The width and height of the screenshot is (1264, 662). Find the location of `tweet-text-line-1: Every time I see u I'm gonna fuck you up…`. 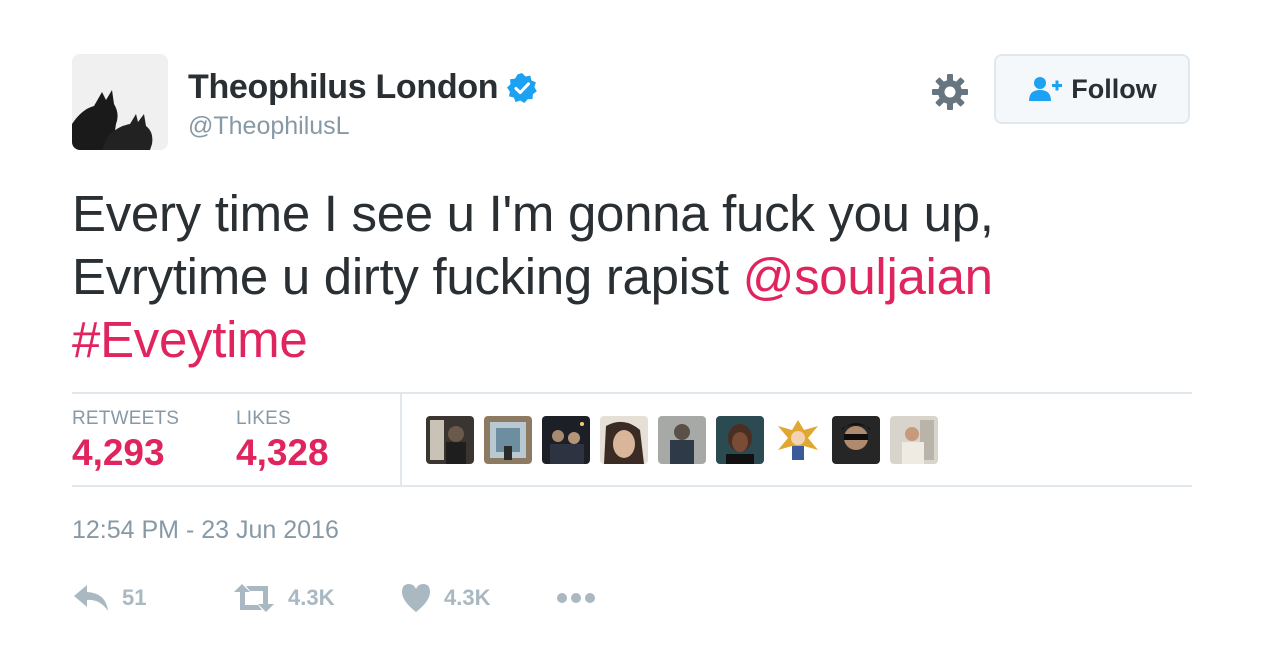

tweet-text-line-1: Every time I see u I'm gonna fuck you up… is located at coordinates (533, 213).